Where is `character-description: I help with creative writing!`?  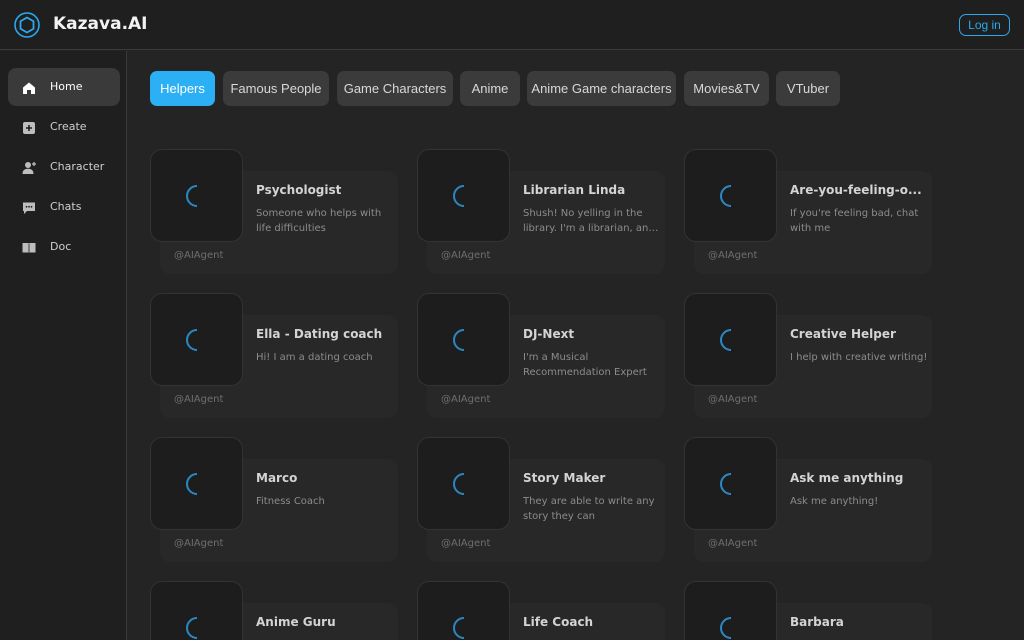 character-description: I help with creative writing! is located at coordinates (859, 357).